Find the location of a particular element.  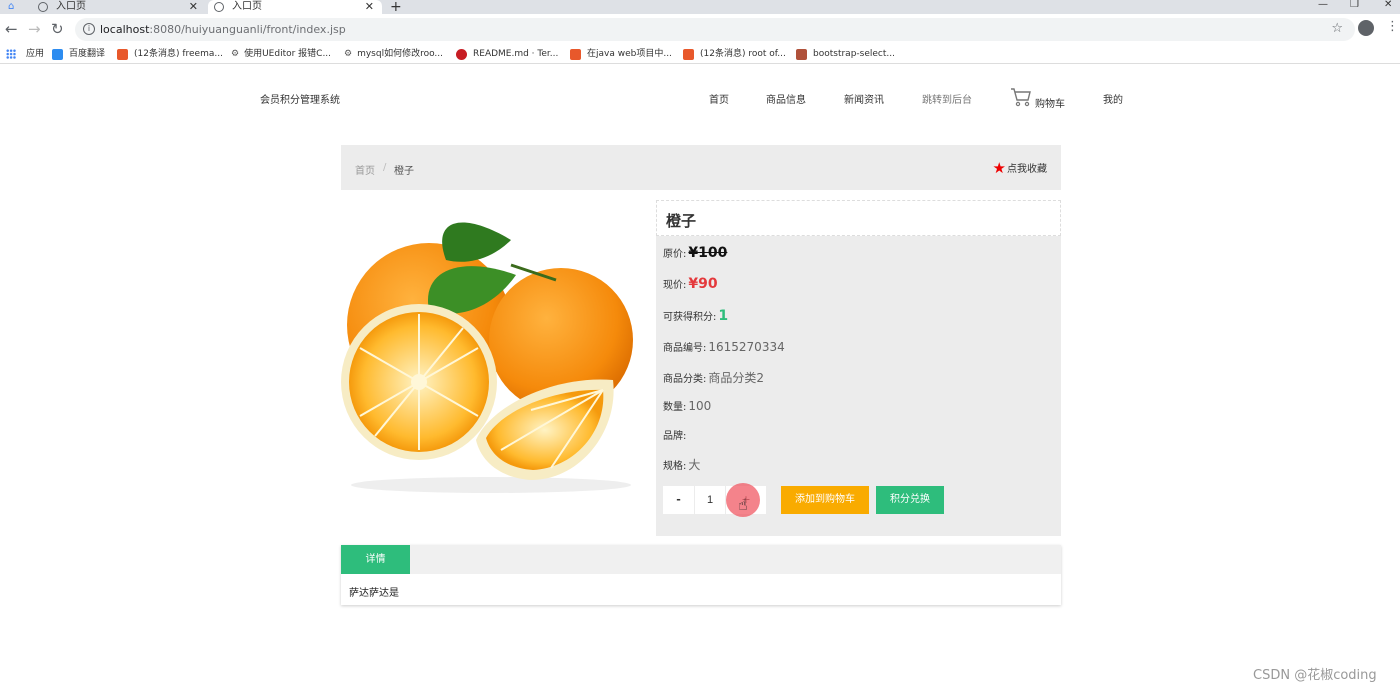

product-title-box: 橙子 is located at coordinates (858, 218).